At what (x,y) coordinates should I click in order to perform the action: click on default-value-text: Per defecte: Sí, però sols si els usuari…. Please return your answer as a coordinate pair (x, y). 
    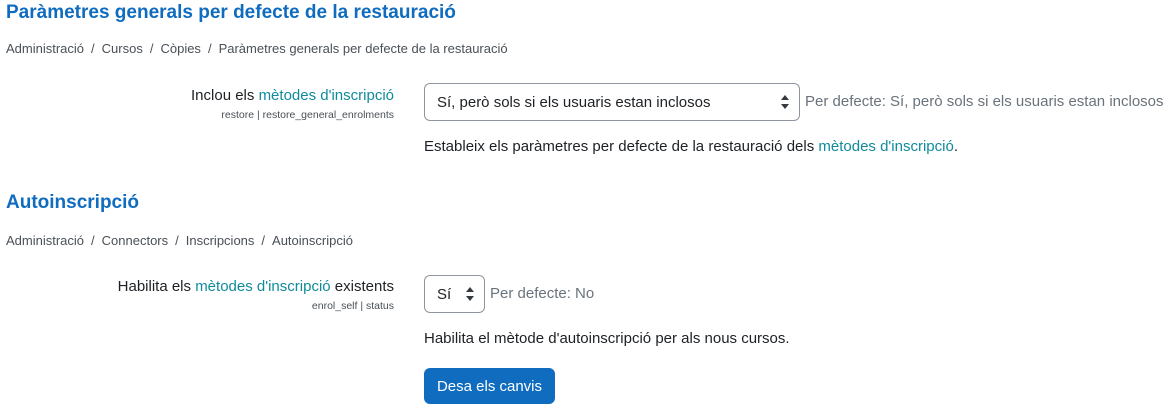
    Looking at the image, I should click on (984, 101).